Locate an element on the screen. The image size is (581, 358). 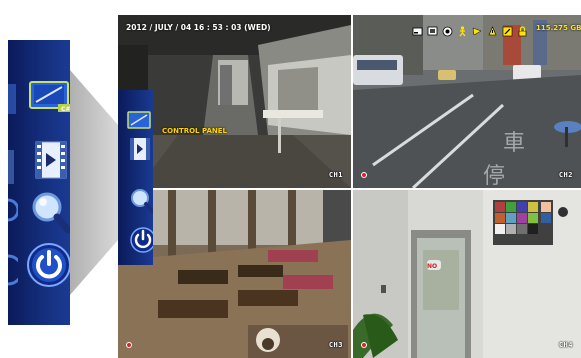
svg-text: NO is located at coordinates (432, 266).